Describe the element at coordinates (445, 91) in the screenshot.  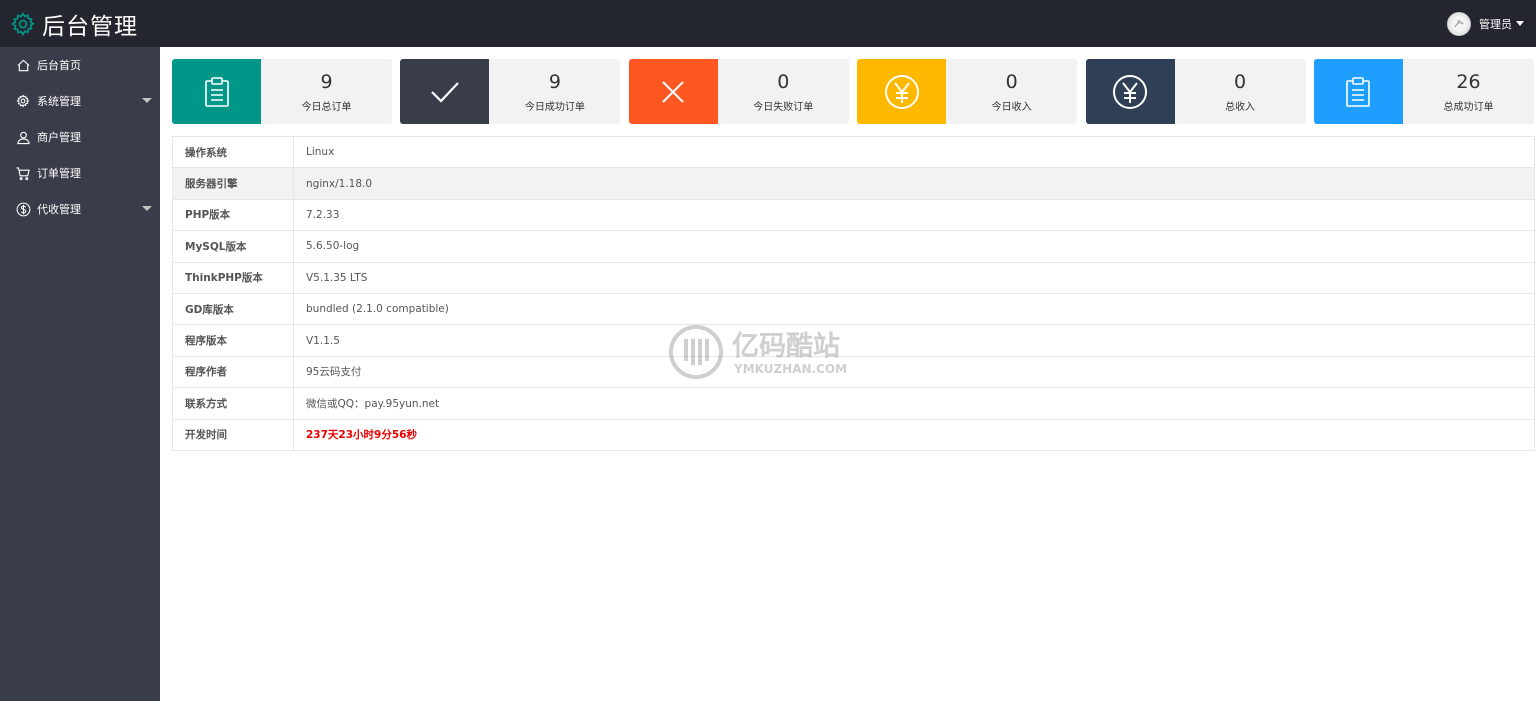
I see `check-icon` at that location.